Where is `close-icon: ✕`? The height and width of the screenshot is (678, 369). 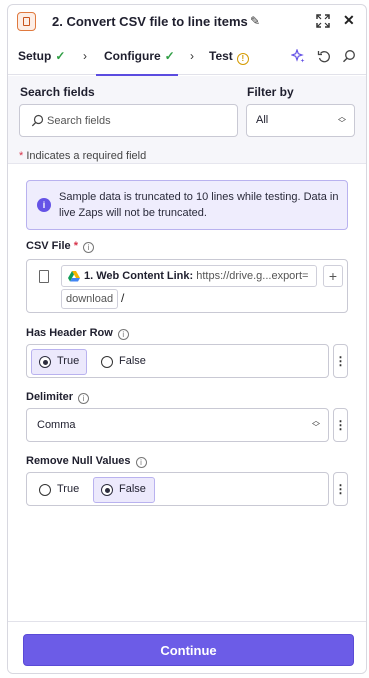 close-icon: ✕ is located at coordinates (349, 20).